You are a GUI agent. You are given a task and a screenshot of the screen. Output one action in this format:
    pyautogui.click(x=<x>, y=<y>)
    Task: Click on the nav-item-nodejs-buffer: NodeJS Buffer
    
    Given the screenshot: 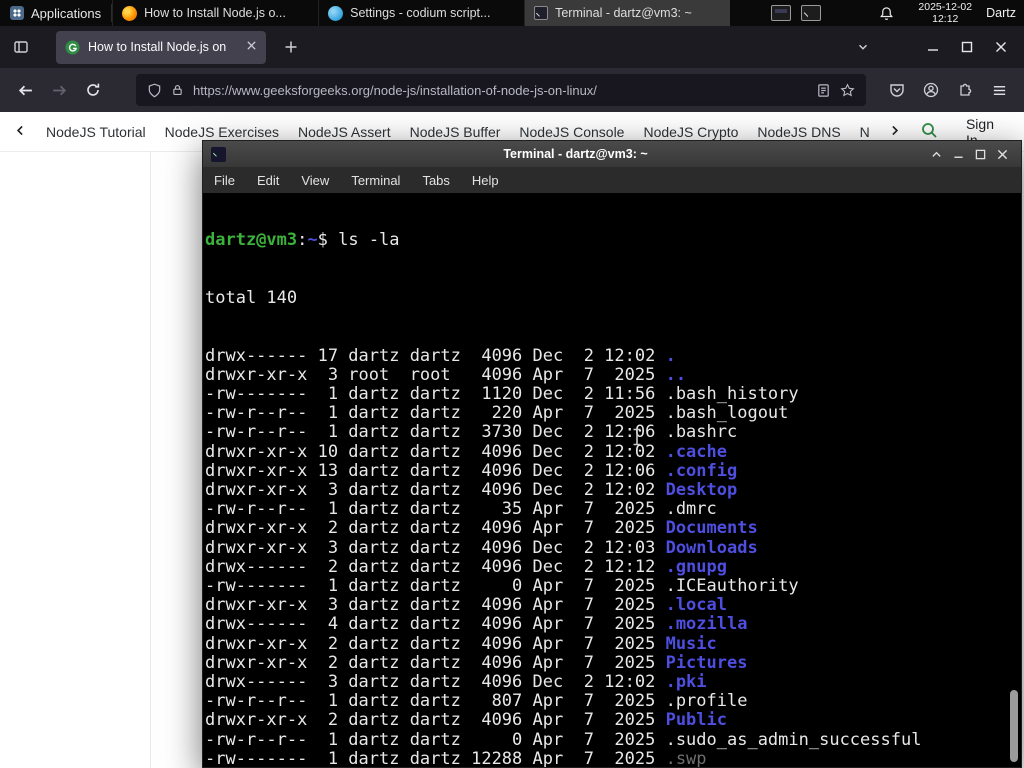 What is the action you would take?
    pyautogui.click(x=455, y=132)
    